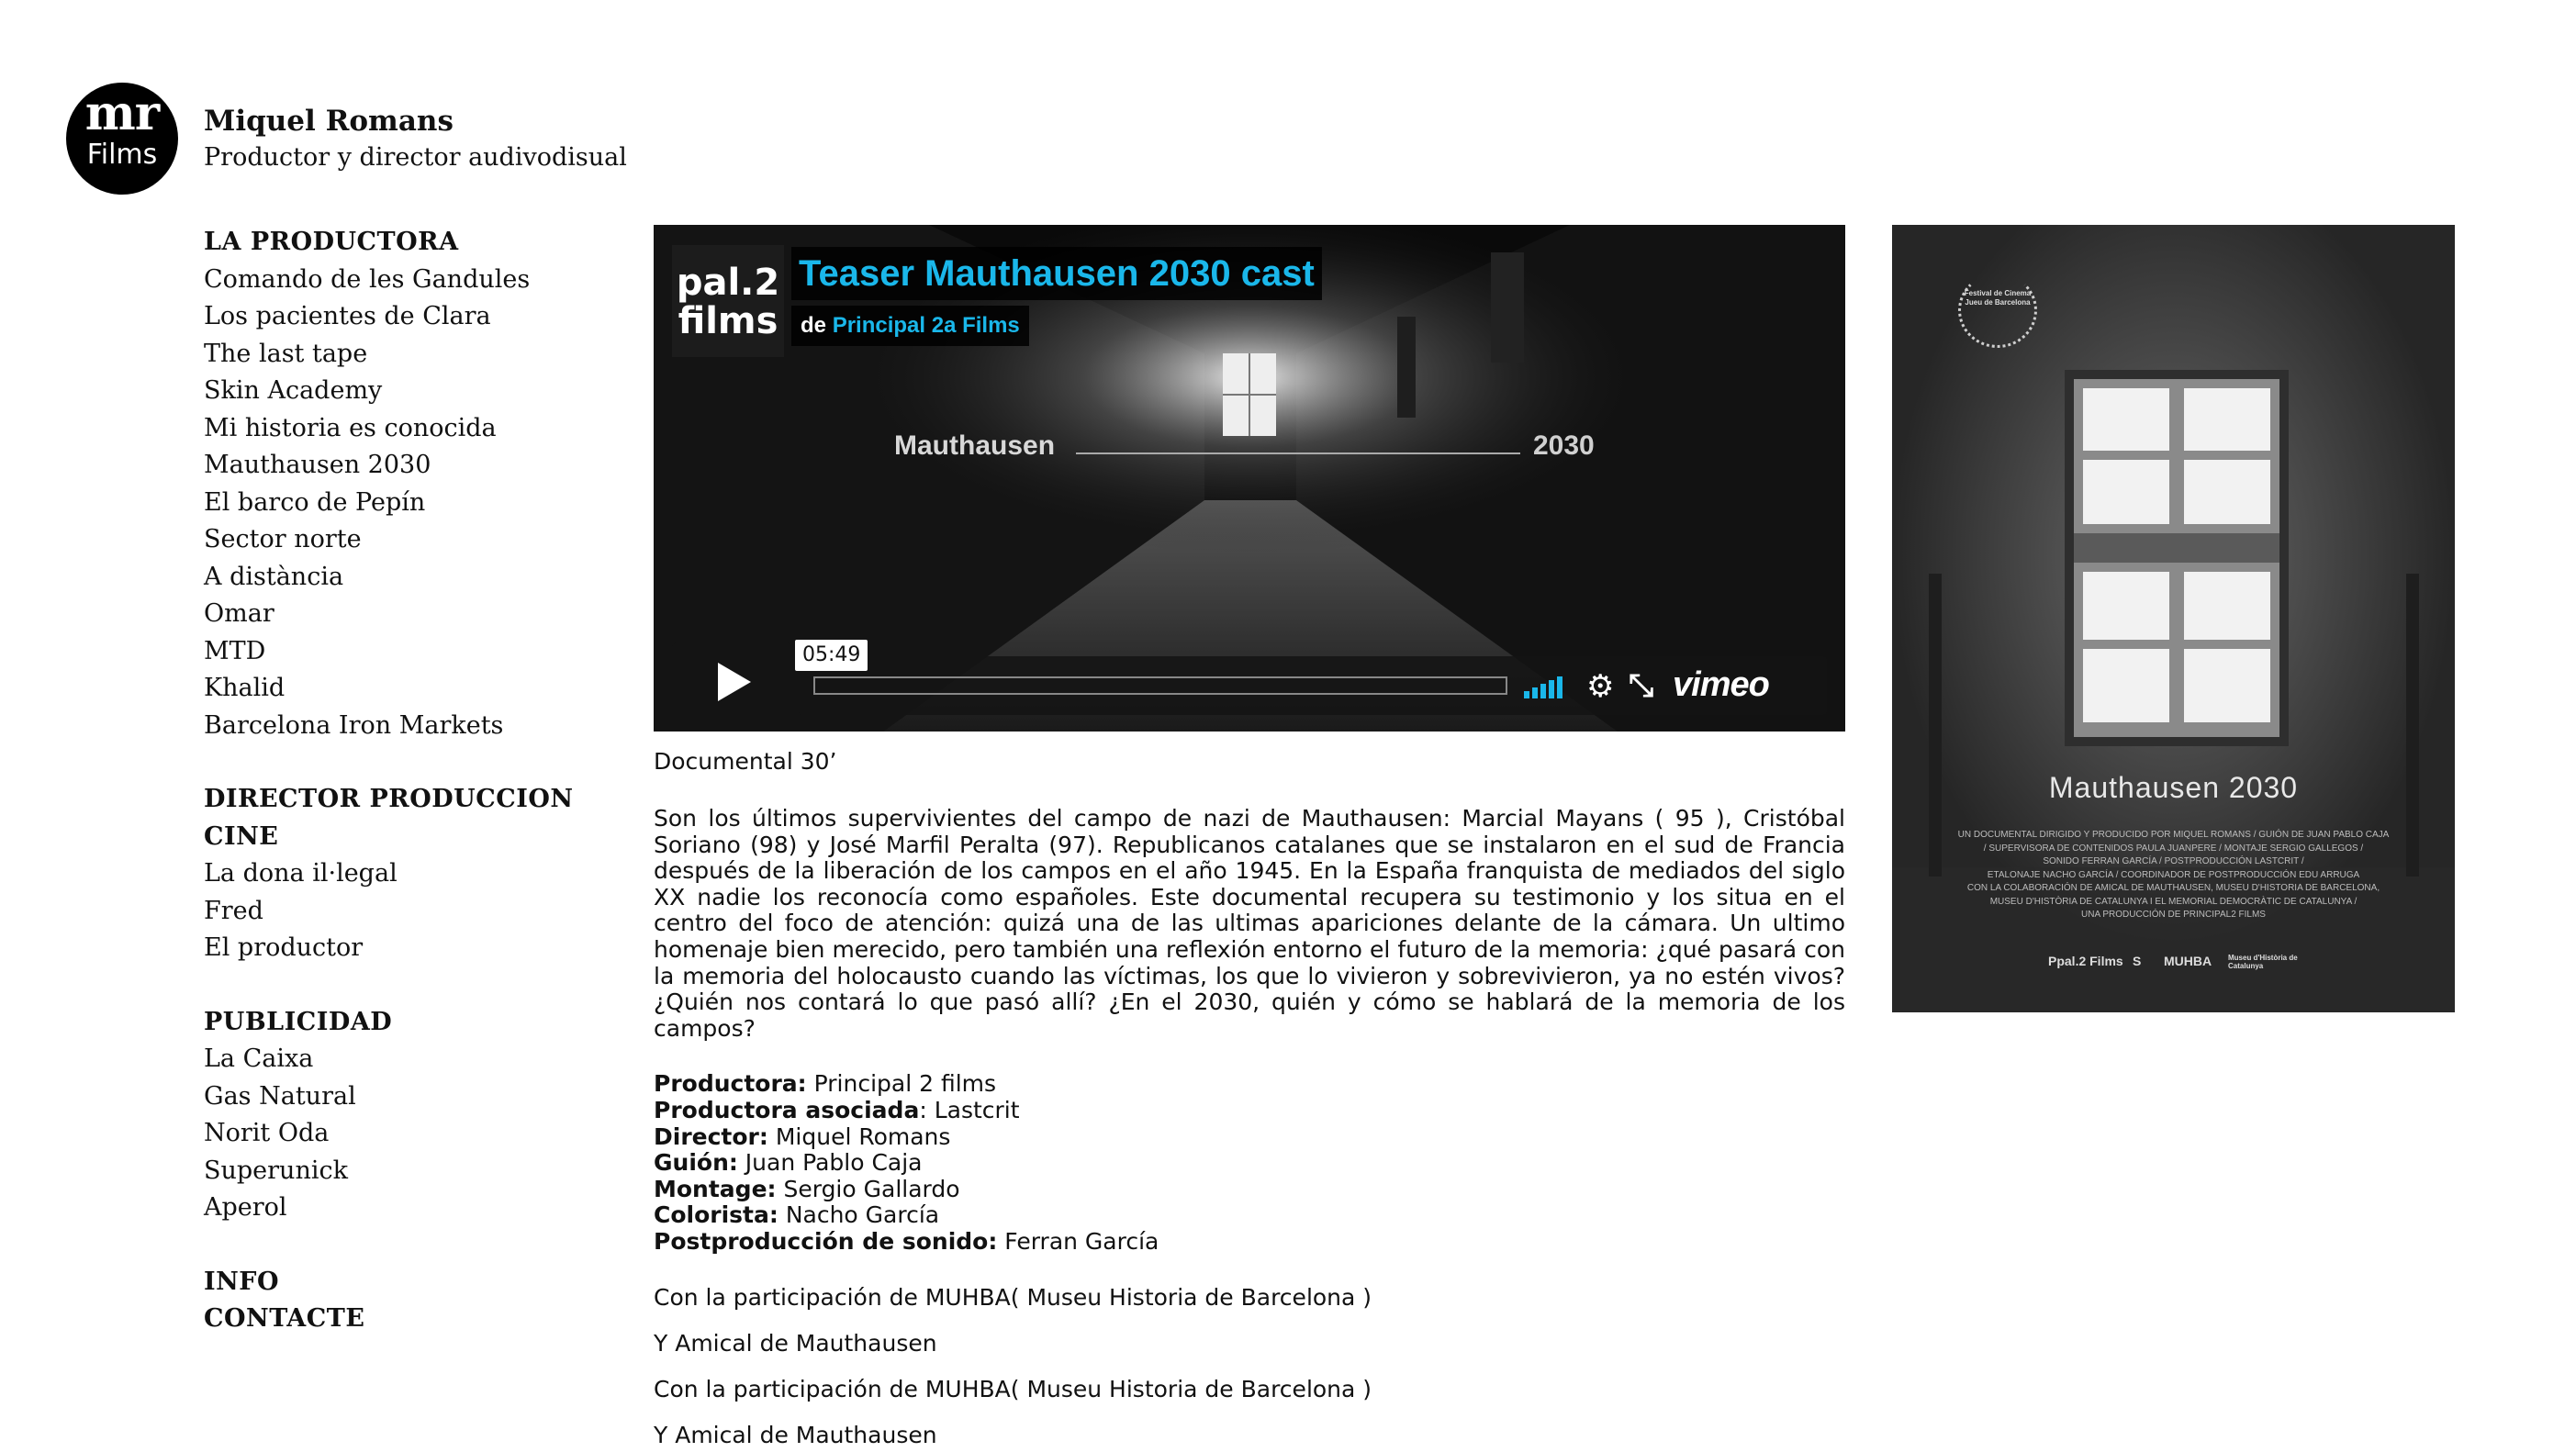 Image resolution: width=2576 pixels, height=1452 pixels. Describe the element at coordinates (807, 1188) in the screenshot. I see `credit-row: Montage: Sergio Gallardo` at that location.